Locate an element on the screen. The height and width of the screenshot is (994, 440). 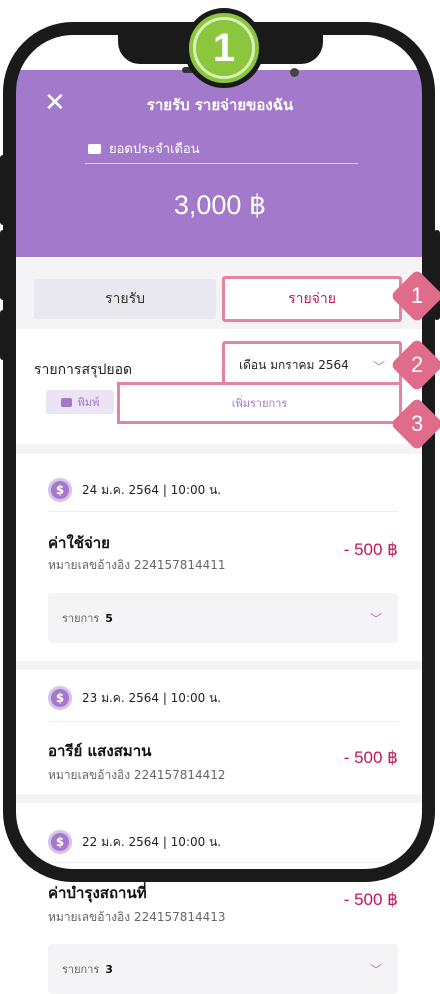
items-count: 5 is located at coordinates (109, 618).